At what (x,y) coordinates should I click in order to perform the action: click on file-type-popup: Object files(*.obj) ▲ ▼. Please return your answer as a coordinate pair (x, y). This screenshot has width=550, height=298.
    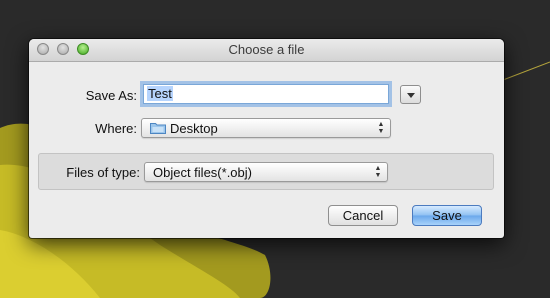
    Looking at the image, I should click on (266, 172).